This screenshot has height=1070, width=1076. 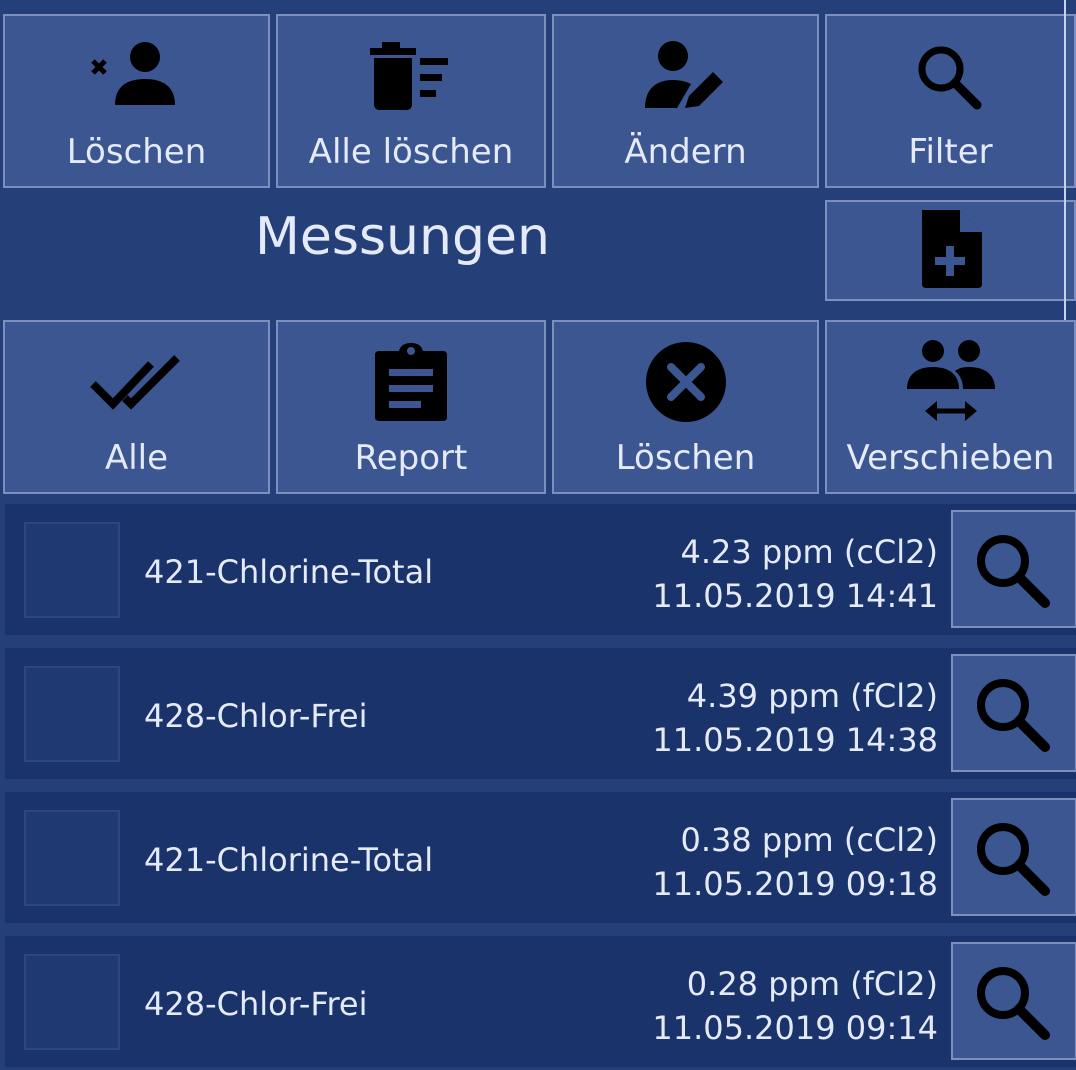 What do you see at coordinates (1070, 187) in the screenshot?
I see `scrollbar` at bounding box center [1070, 187].